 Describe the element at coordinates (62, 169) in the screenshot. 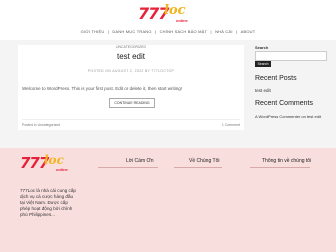

I see `footer-logo-tag: online` at that location.